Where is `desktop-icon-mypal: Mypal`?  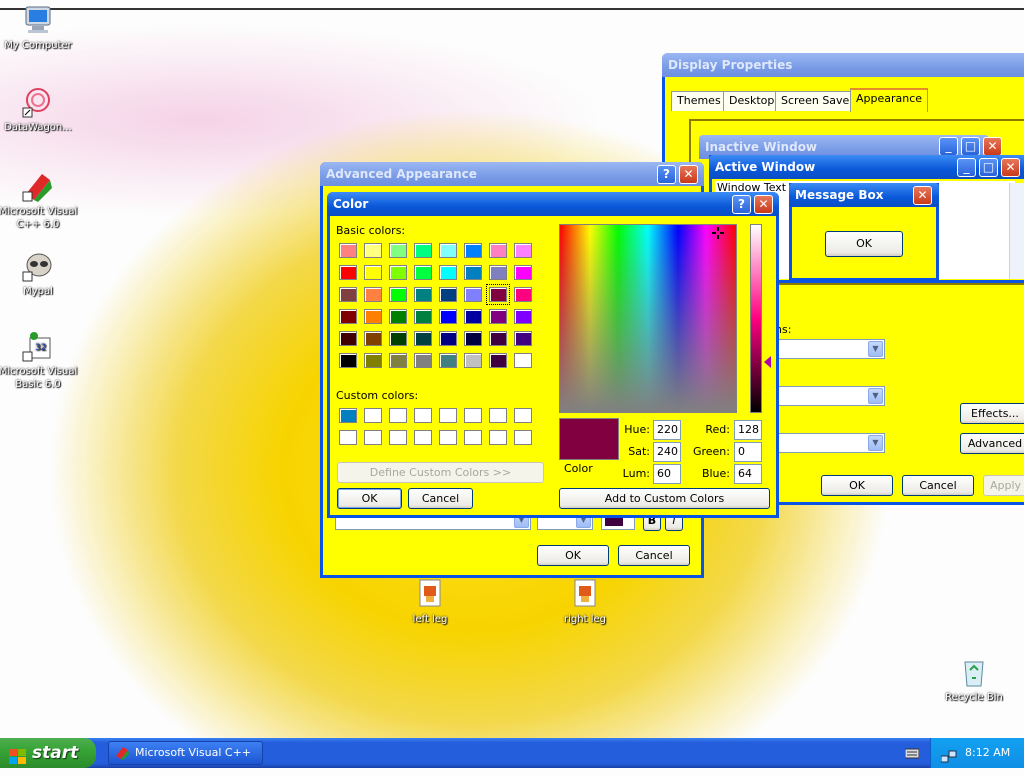 desktop-icon-mypal: Mypal is located at coordinates (41, 274).